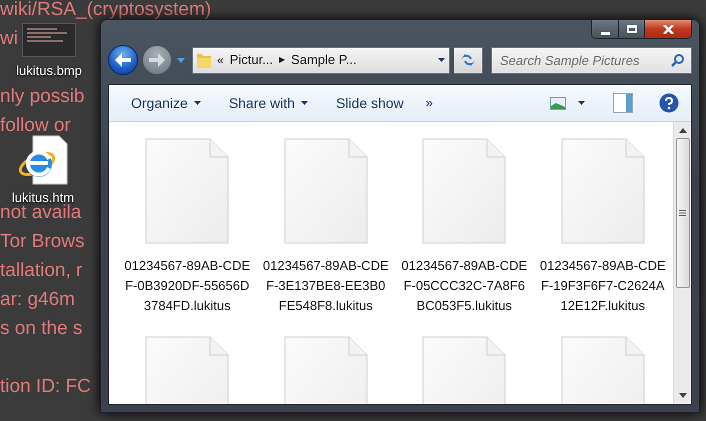  Describe the element at coordinates (42, 96) in the screenshot. I see `wallpaper-text: nly possib` at that location.